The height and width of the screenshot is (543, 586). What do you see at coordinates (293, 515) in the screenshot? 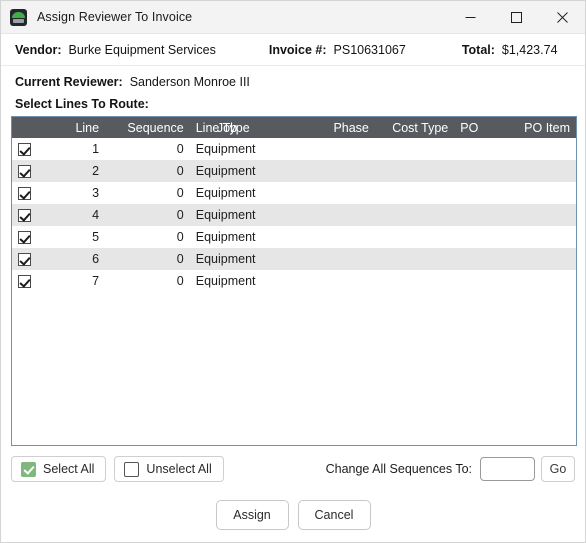
I see `dialog-actions: Assign Cancel` at bounding box center [293, 515].